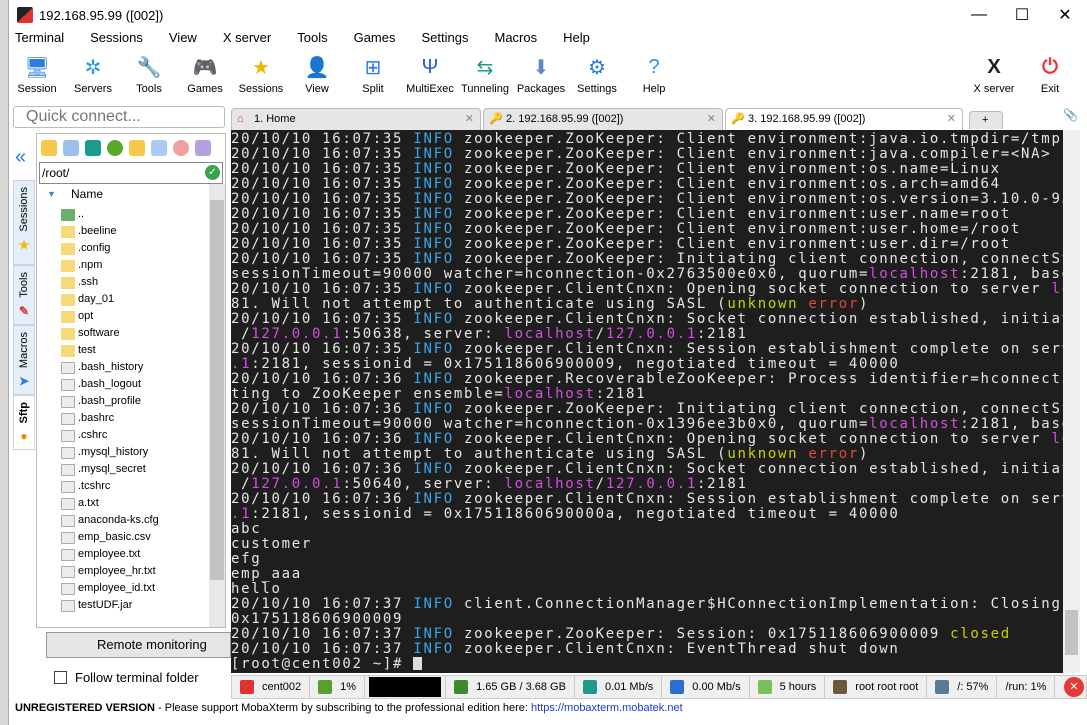 Image resolution: width=1087 pixels, height=725 pixels. Describe the element at coordinates (433, 154) in the screenshot. I see `highlight-info: INFO` at that location.